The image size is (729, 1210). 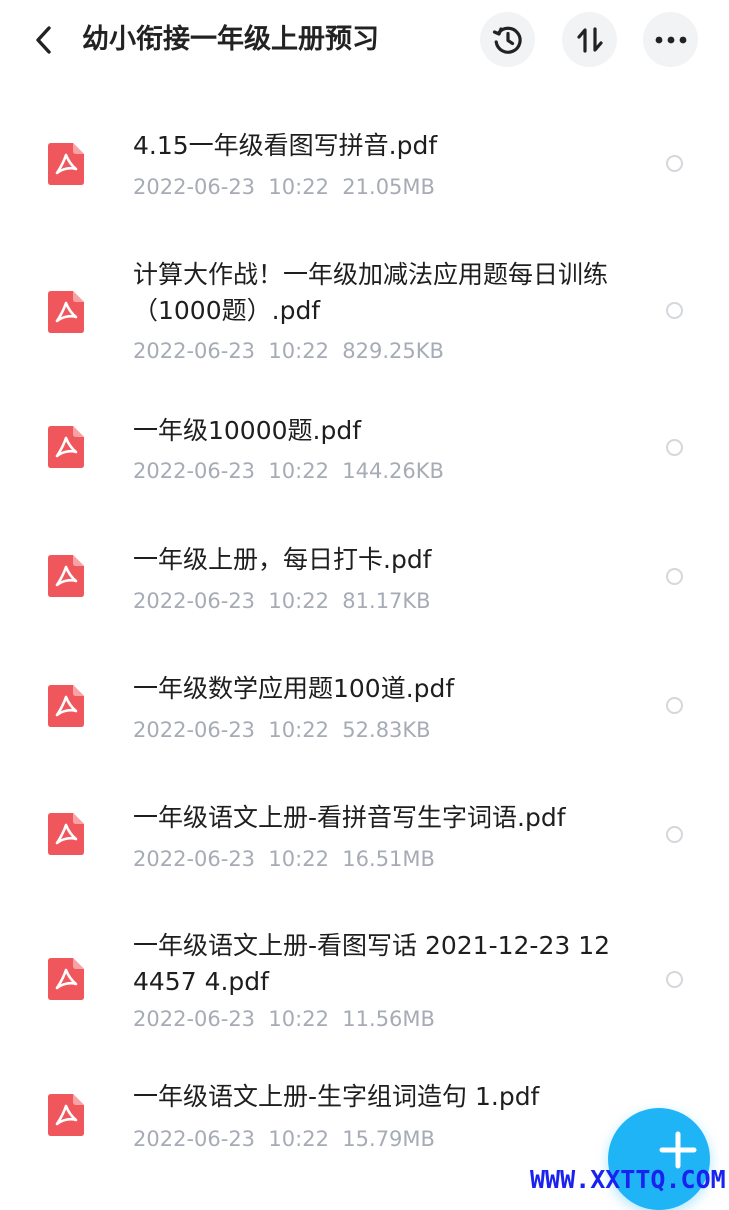 I want to click on sort-button, so click(x=589, y=39).